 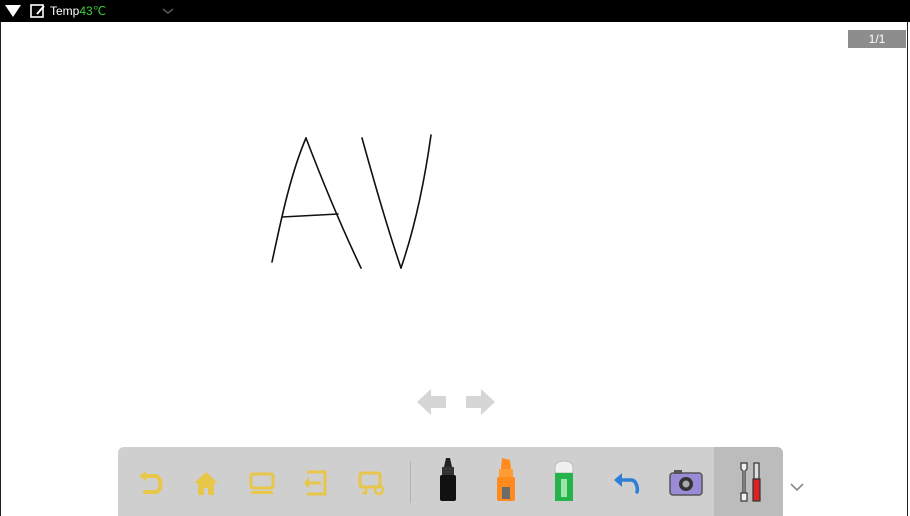 What do you see at coordinates (626, 483) in the screenshot?
I see `undo-icon` at bounding box center [626, 483].